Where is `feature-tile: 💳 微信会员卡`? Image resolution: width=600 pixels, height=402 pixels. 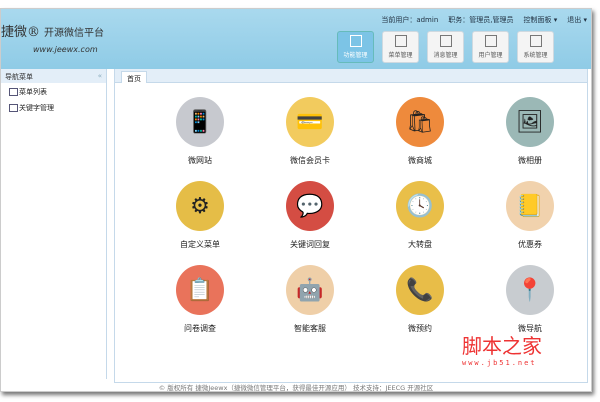 feature-tile: 💳 微信会员卡 is located at coordinates (310, 136).